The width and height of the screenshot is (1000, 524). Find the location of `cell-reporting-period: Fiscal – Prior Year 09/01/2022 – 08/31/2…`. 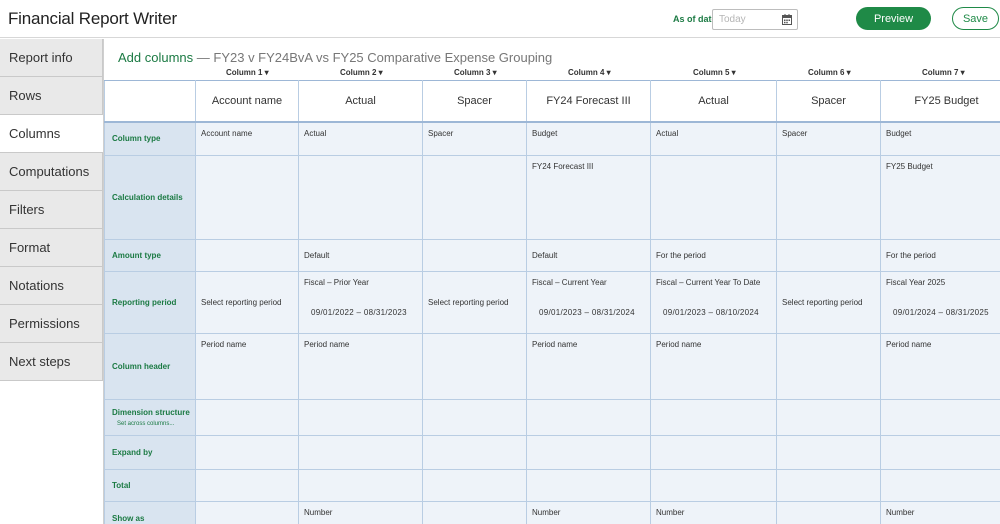

cell-reporting-period: Fiscal – Prior Year 09/01/2022 – 08/31/2… is located at coordinates (360, 302).